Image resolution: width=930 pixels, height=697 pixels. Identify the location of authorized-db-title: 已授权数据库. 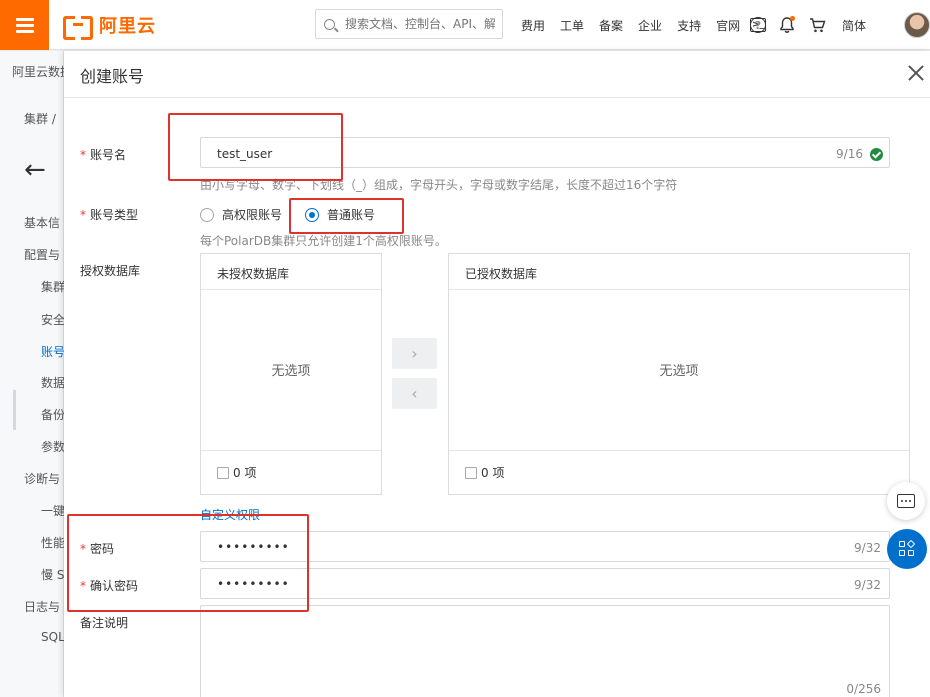
(679, 272).